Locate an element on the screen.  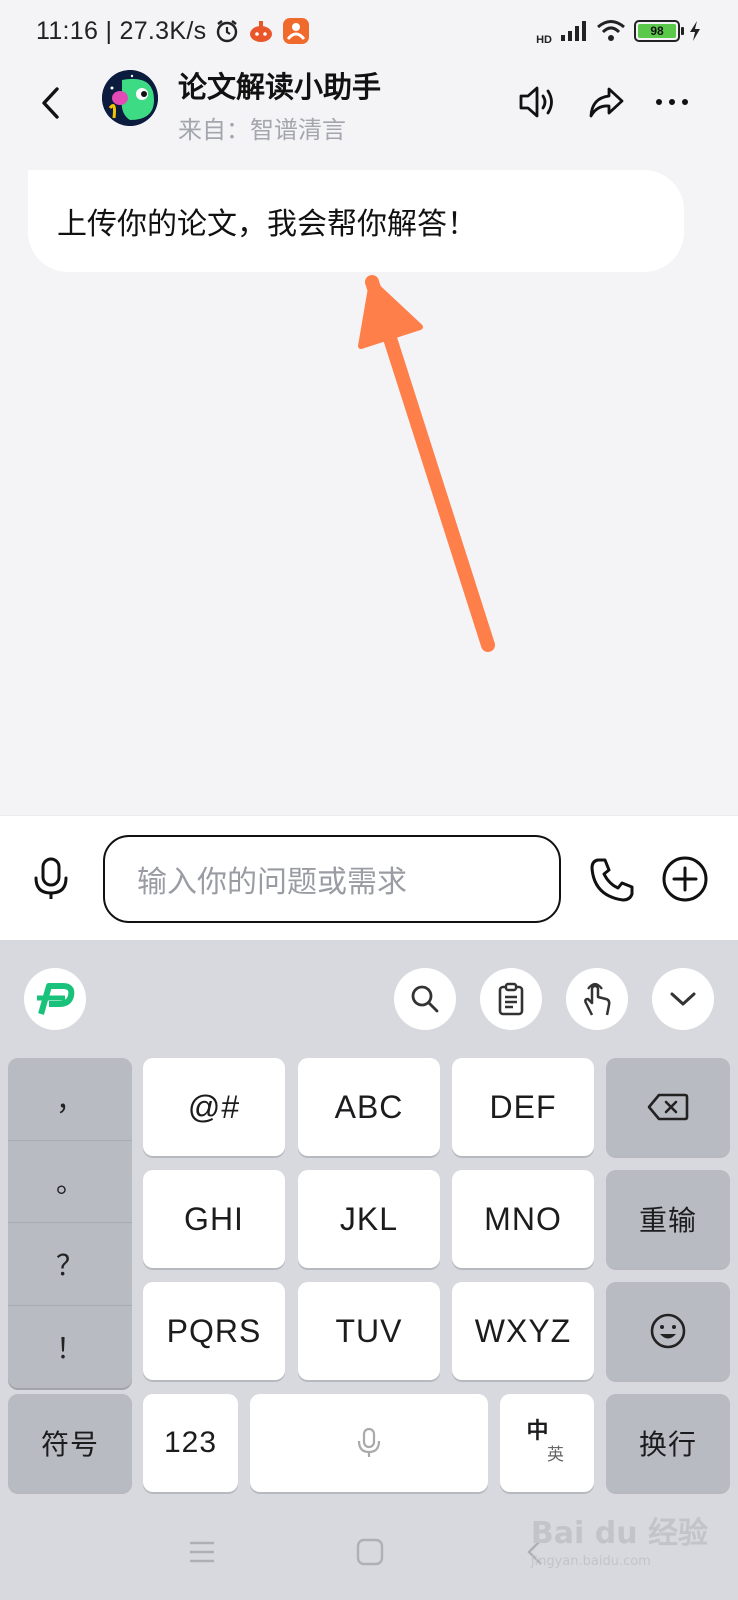
backspace-key is located at coordinates (668, 1107).